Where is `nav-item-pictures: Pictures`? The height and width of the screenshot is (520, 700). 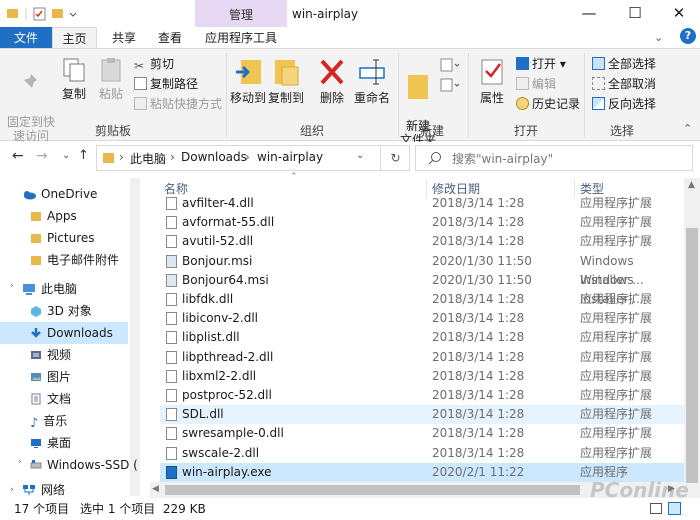 nav-item-pictures: Pictures is located at coordinates (64, 238).